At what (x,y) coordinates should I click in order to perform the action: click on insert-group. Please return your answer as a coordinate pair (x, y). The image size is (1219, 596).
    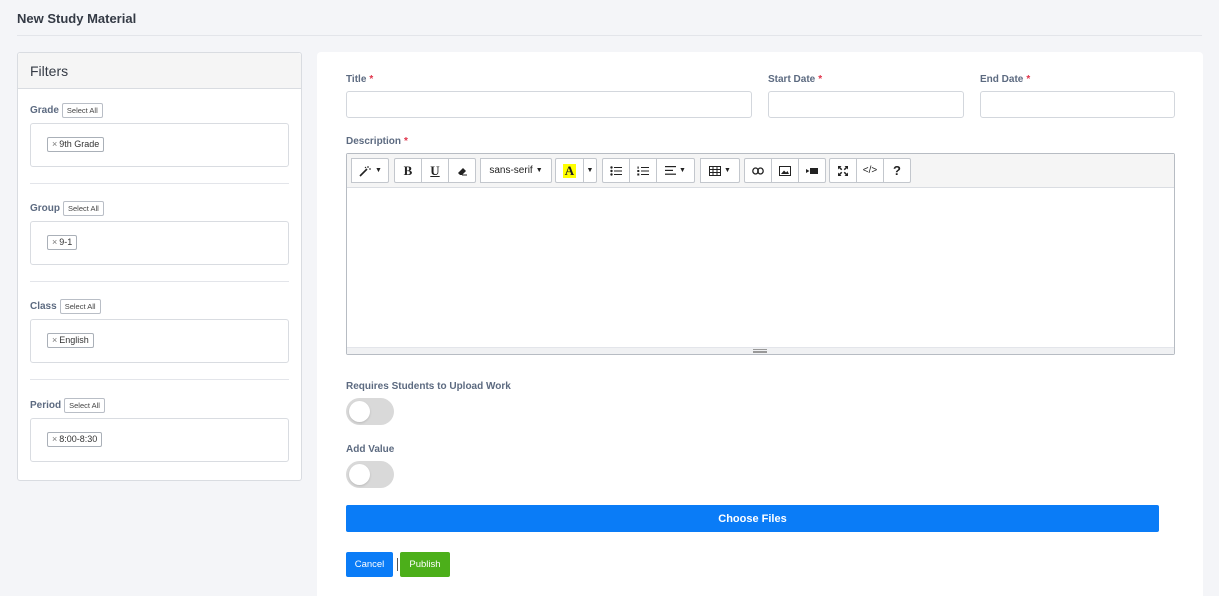
    Looking at the image, I should click on (785, 170).